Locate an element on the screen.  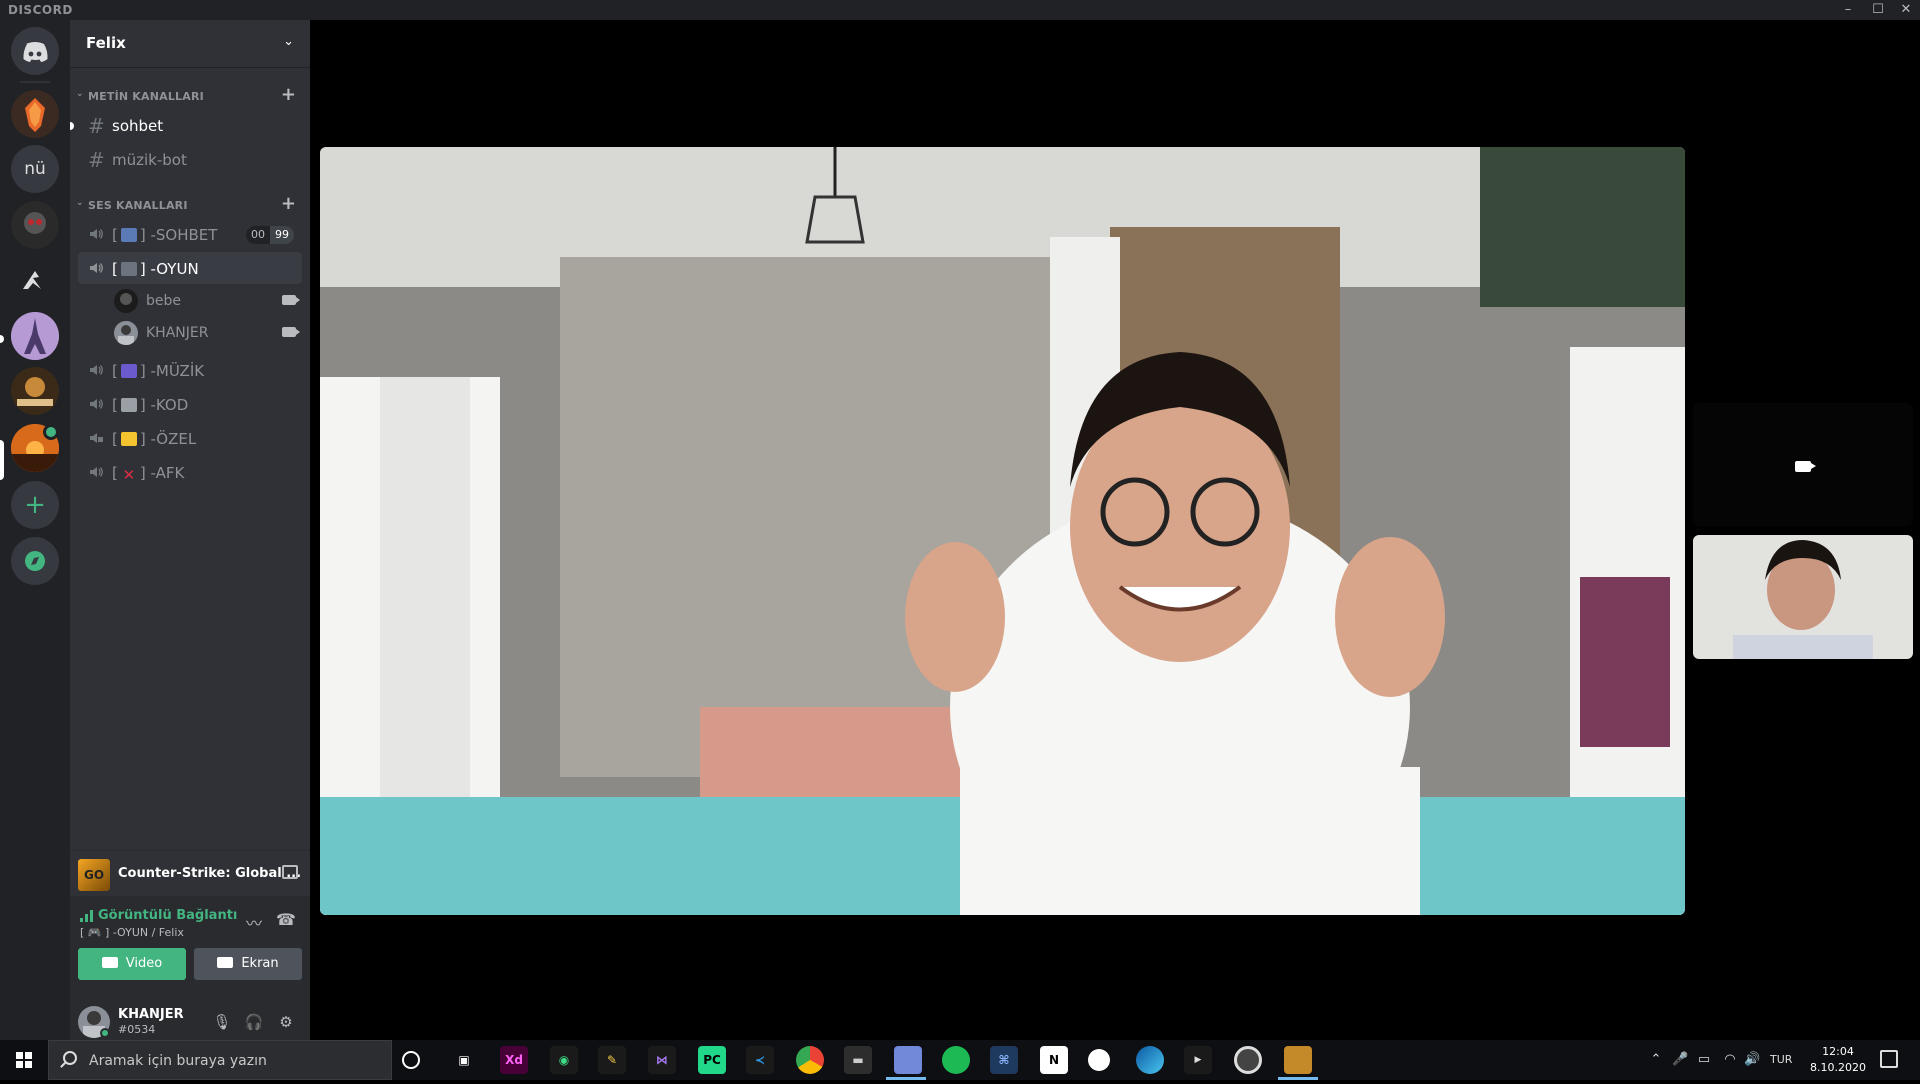
gear-icon: ⚙ is located at coordinates (286, 1022).